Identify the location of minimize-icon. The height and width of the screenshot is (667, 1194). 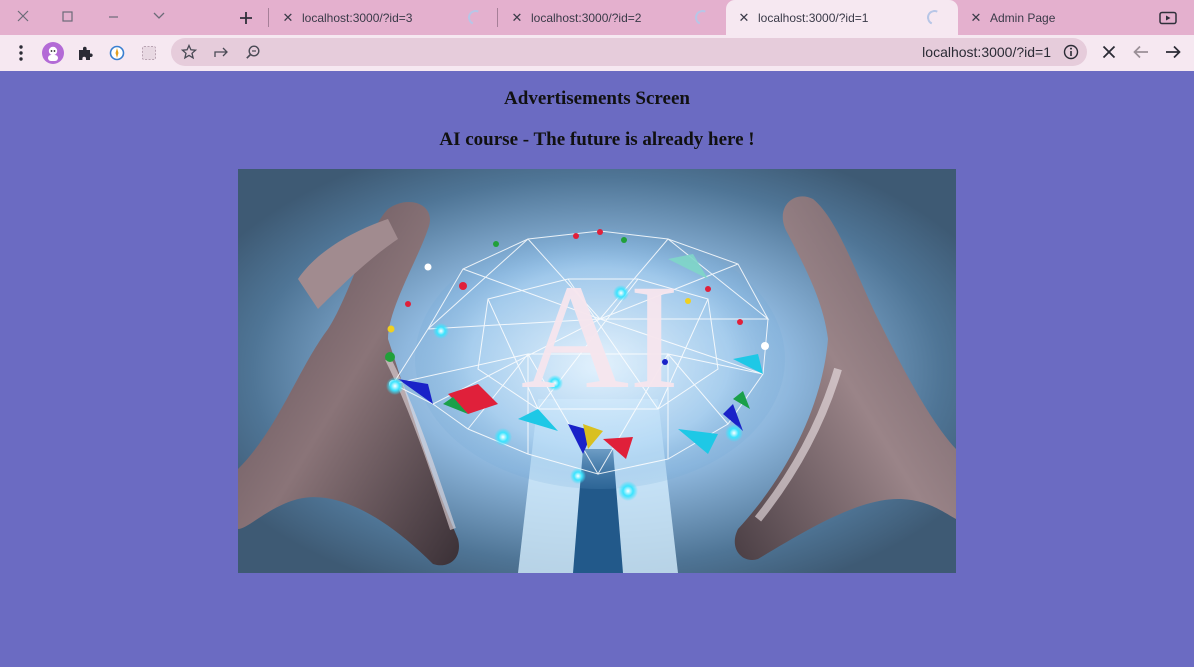
(113, 16).